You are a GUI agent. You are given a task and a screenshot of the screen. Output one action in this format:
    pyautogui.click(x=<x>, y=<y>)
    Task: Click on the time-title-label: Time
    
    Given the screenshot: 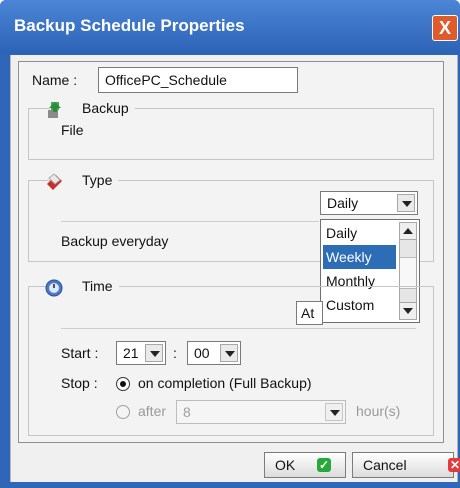 What is the action you would take?
    pyautogui.click(x=97, y=286)
    